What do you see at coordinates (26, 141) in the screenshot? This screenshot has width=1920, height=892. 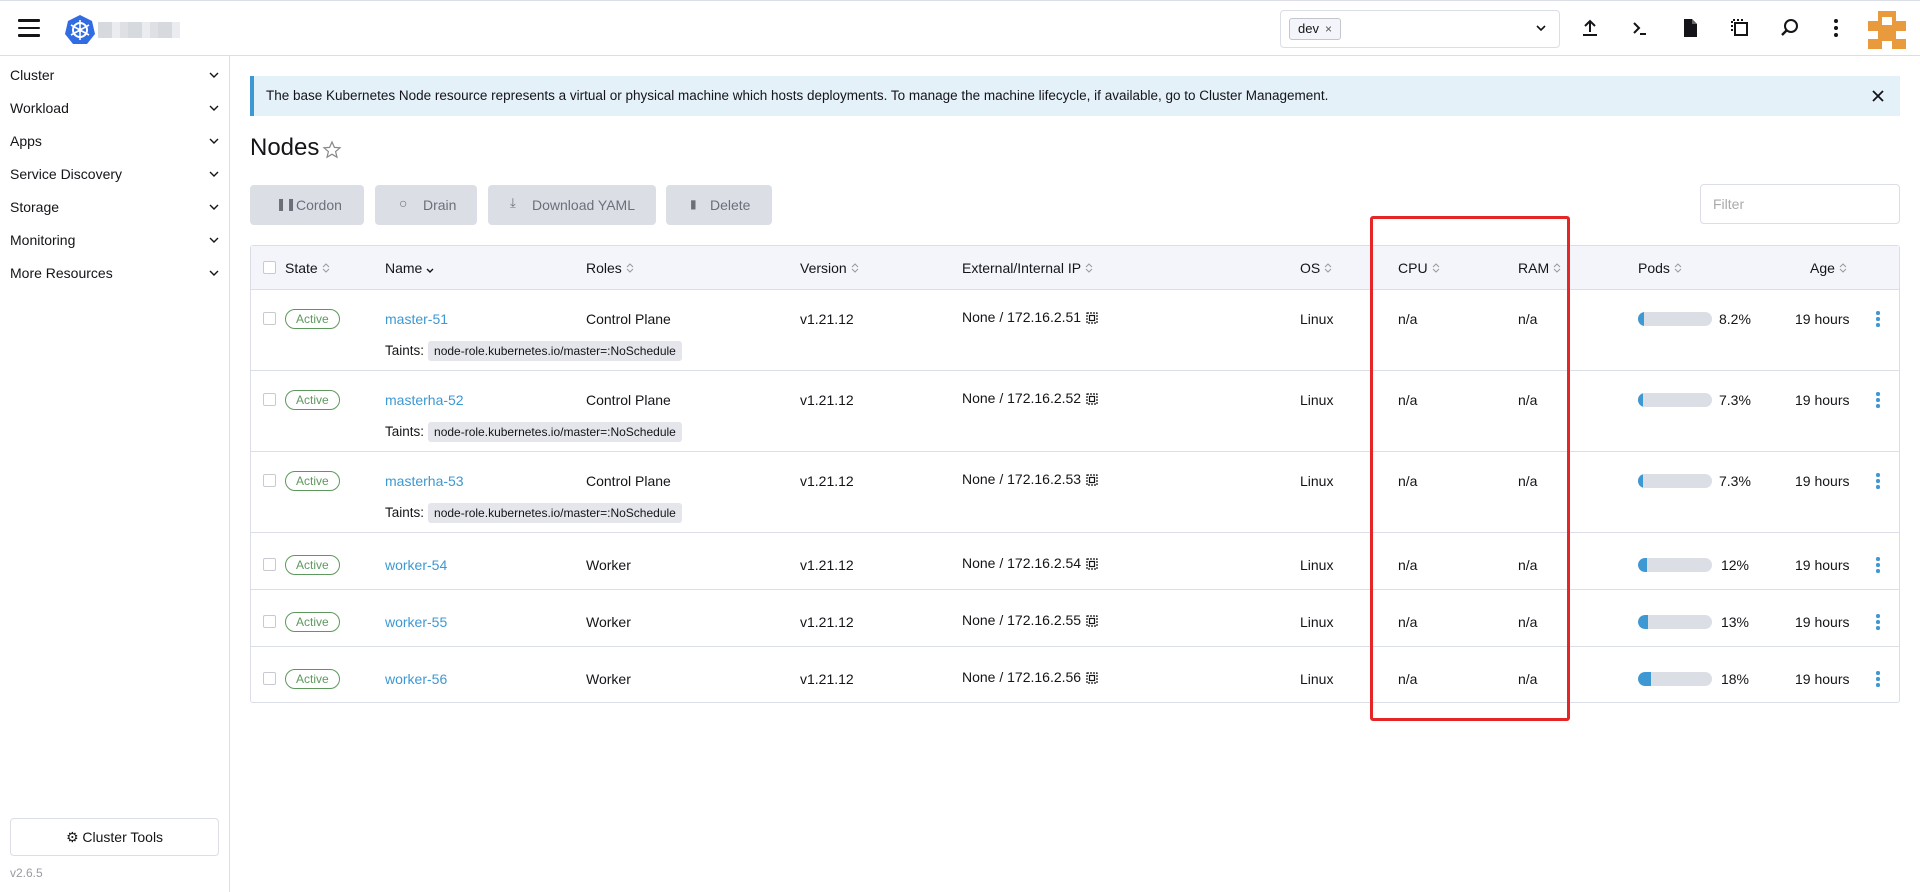 I see `sidebar-group-label: Apps` at bounding box center [26, 141].